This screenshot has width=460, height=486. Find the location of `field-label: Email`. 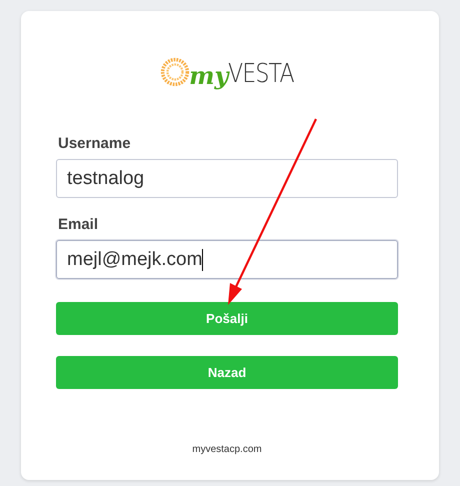

field-label: Email is located at coordinates (79, 224).